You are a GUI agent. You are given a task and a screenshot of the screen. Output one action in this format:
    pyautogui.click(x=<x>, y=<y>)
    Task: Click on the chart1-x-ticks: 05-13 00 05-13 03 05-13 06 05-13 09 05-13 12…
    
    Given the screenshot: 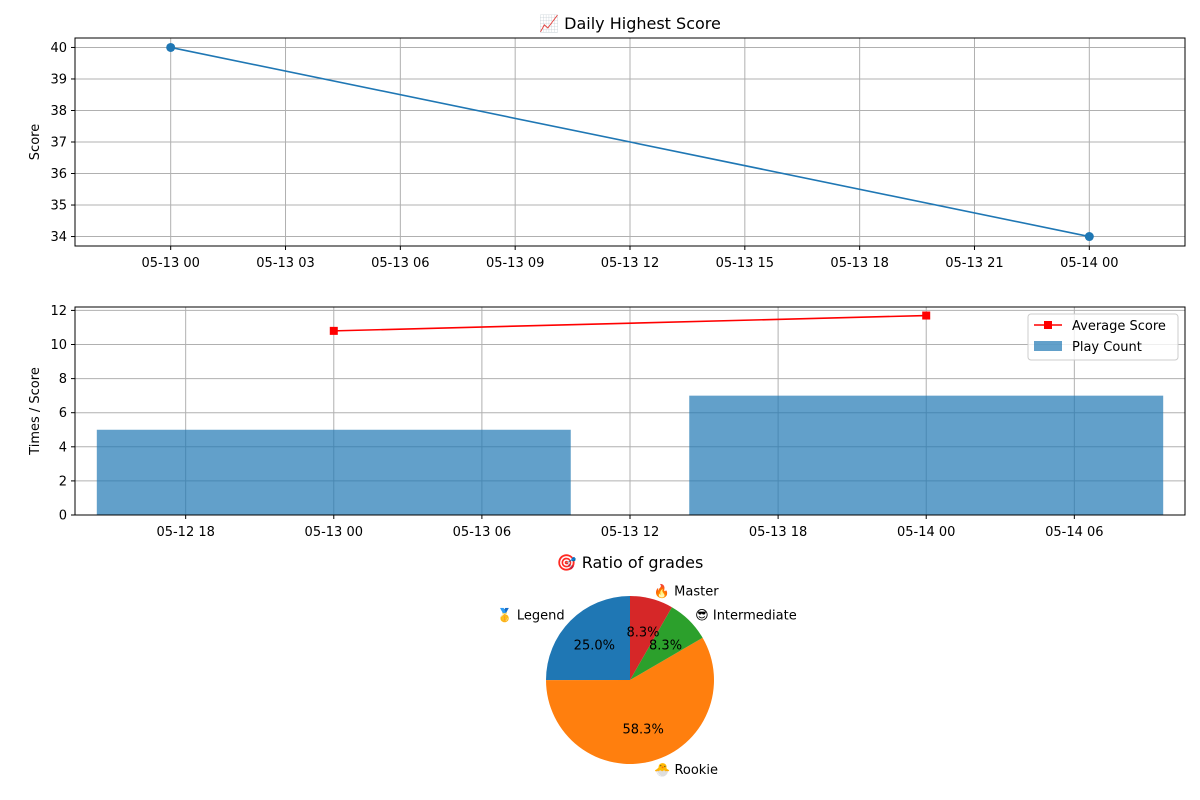 What is the action you would take?
    pyautogui.click(x=630, y=258)
    